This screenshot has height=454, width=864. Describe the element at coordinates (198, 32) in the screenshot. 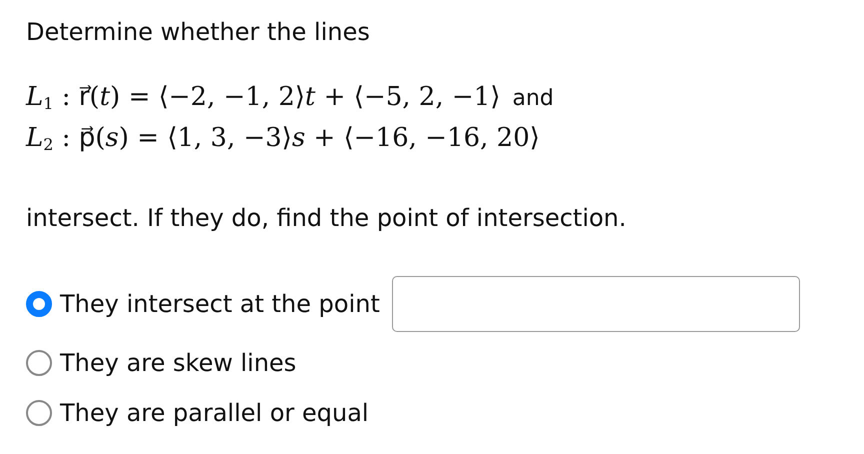

I see `question-text: Determine whether the lines` at that location.